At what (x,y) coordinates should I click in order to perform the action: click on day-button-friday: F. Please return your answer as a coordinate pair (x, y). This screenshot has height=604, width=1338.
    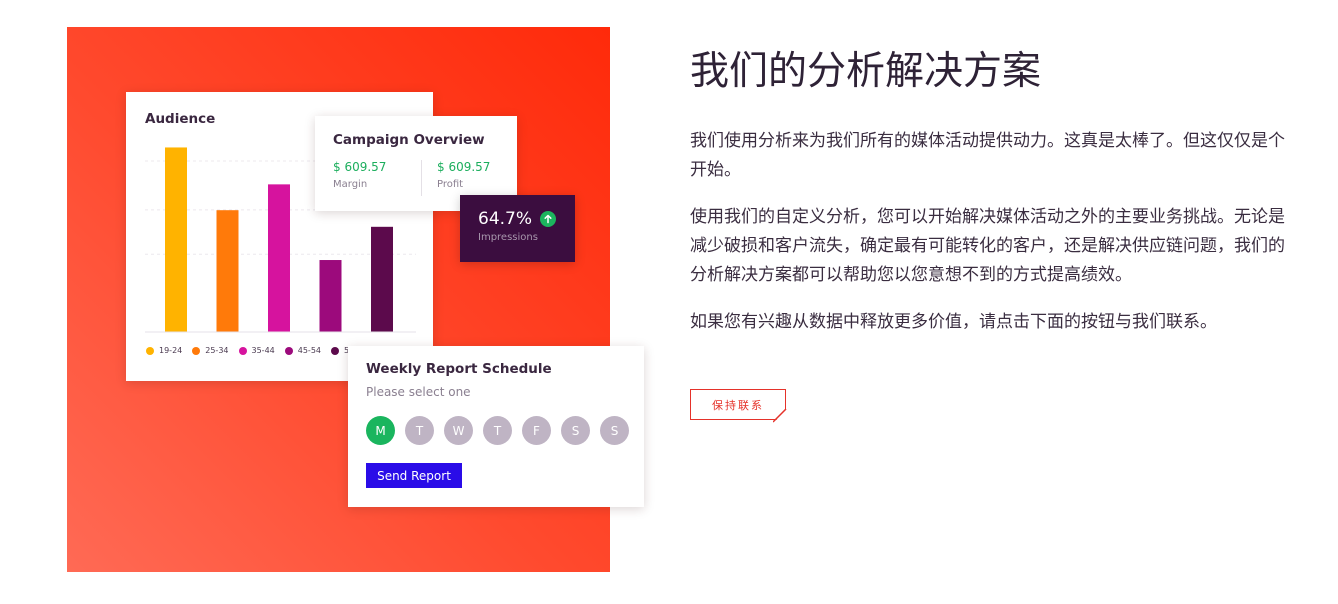
    Looking at the image, I should click on (536, 430).